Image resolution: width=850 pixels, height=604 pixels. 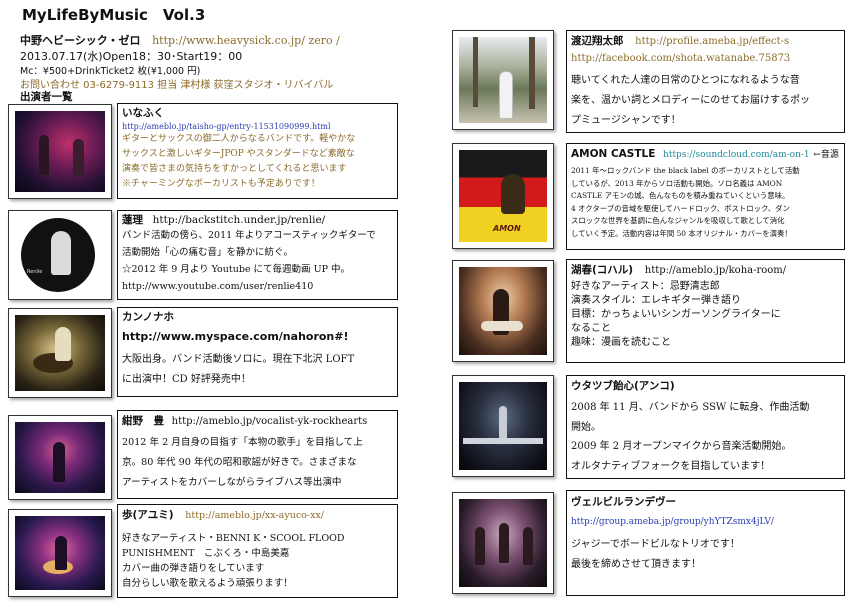 I want to click on performer-photo-konno, so click(x=60, y=457).